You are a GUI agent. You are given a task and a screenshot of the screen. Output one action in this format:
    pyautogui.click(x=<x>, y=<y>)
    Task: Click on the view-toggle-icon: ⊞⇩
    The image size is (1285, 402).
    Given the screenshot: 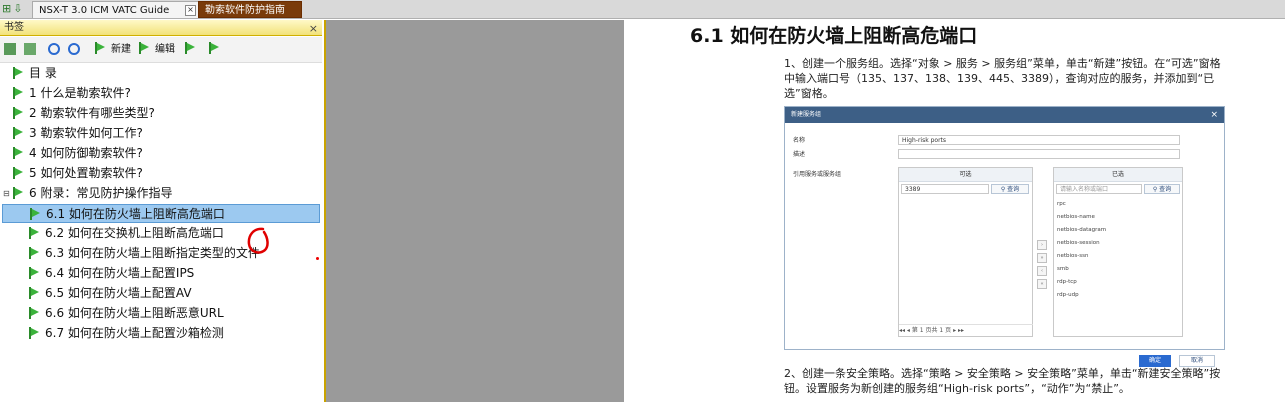 What is the action you would take?
    pyautogui.click(x=13, y=8)
    